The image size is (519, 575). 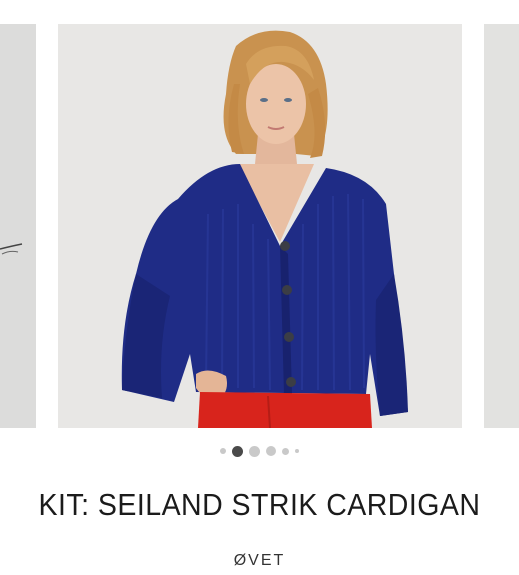 I want to click on previous-slide-image, so click(x=18, y=226).